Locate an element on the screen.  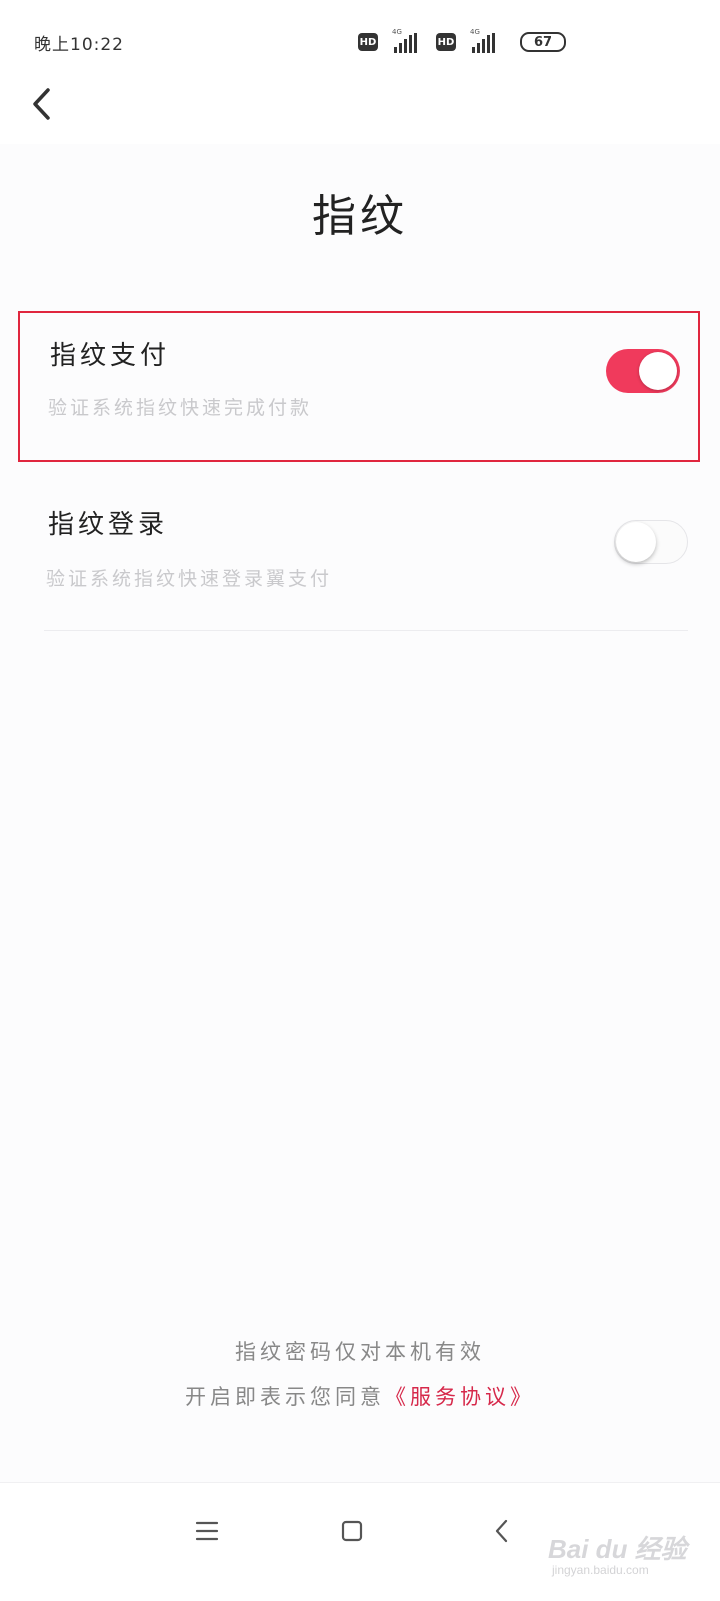
menu-button is located at coordinates (207, 1531).